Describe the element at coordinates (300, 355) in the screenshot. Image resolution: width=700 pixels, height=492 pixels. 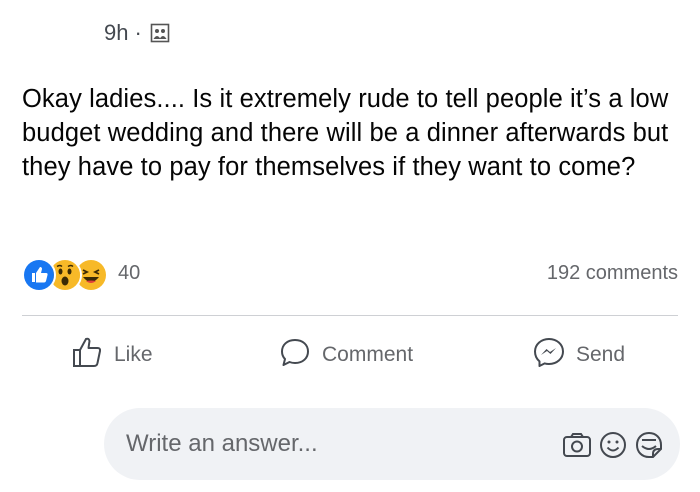
I see `comment-icon` at that location.